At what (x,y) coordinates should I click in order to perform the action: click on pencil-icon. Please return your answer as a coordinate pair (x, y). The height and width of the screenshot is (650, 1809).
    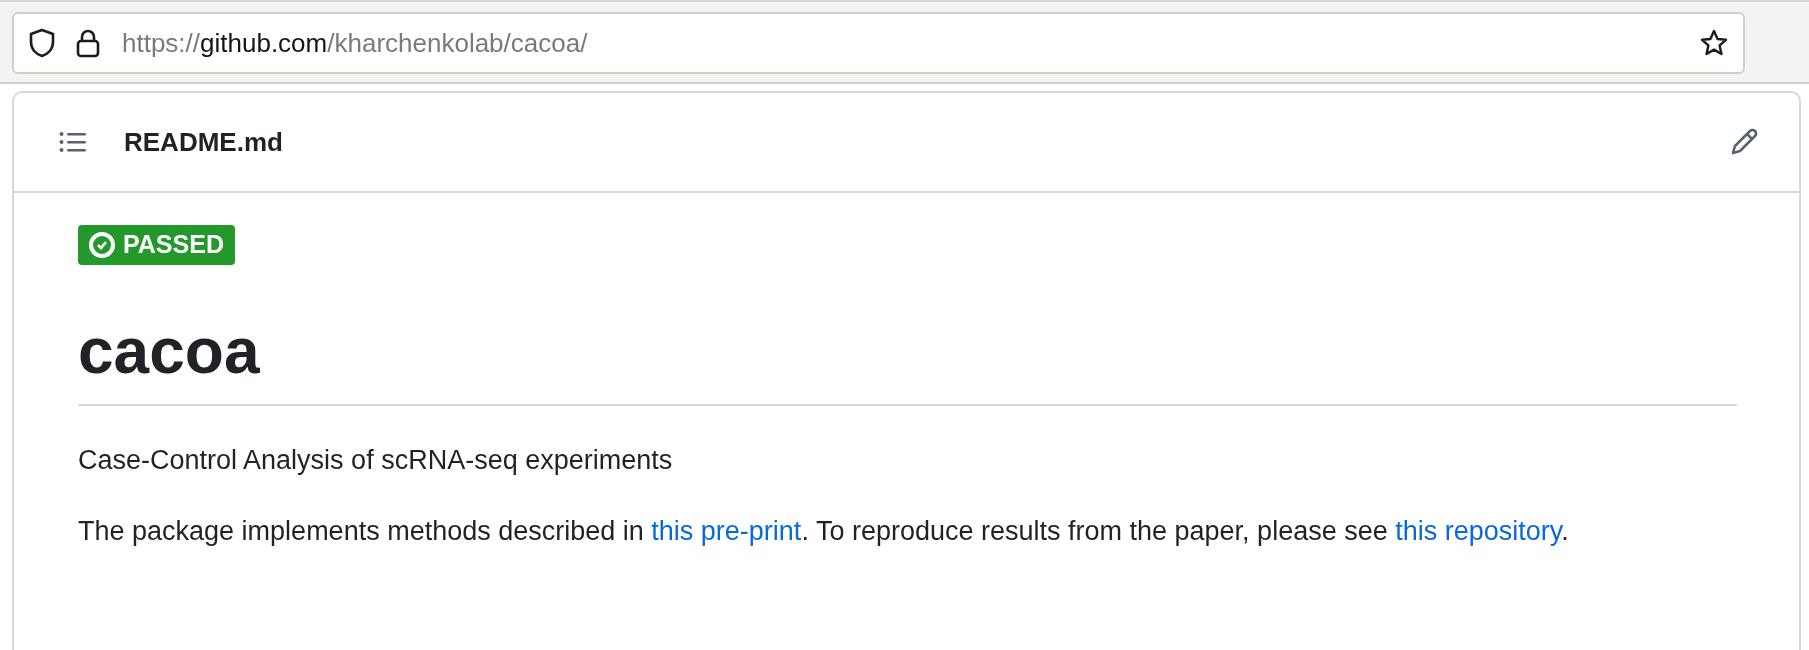
    Looking at the image, I should click on (1744, 142).